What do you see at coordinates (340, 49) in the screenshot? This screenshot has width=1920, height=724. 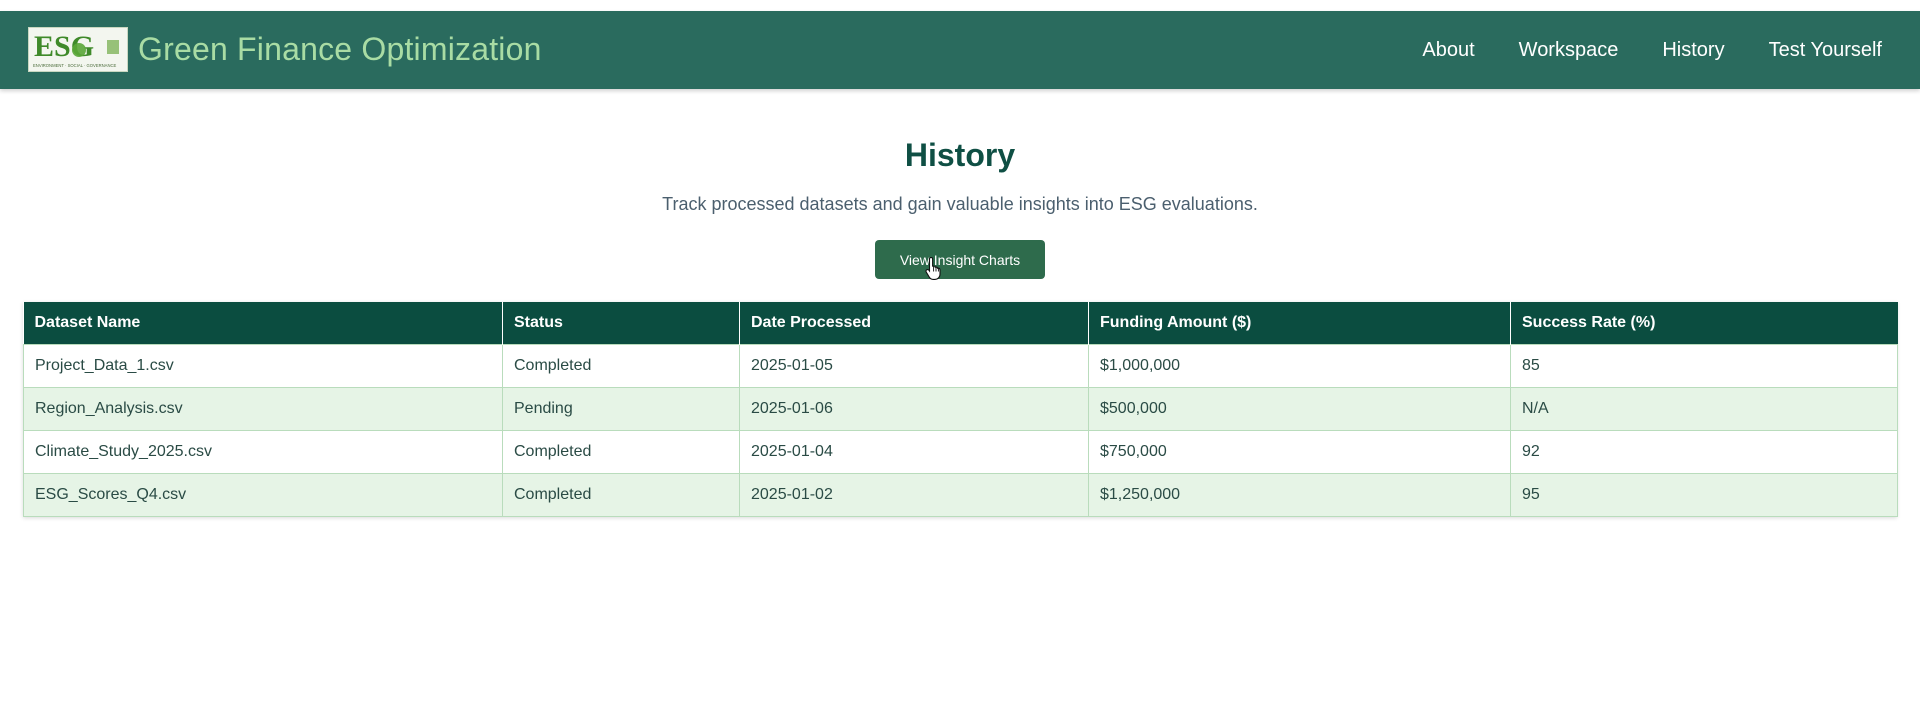 I see `brand-title: Green Finance Optimization` at bounding box center [340, 49].